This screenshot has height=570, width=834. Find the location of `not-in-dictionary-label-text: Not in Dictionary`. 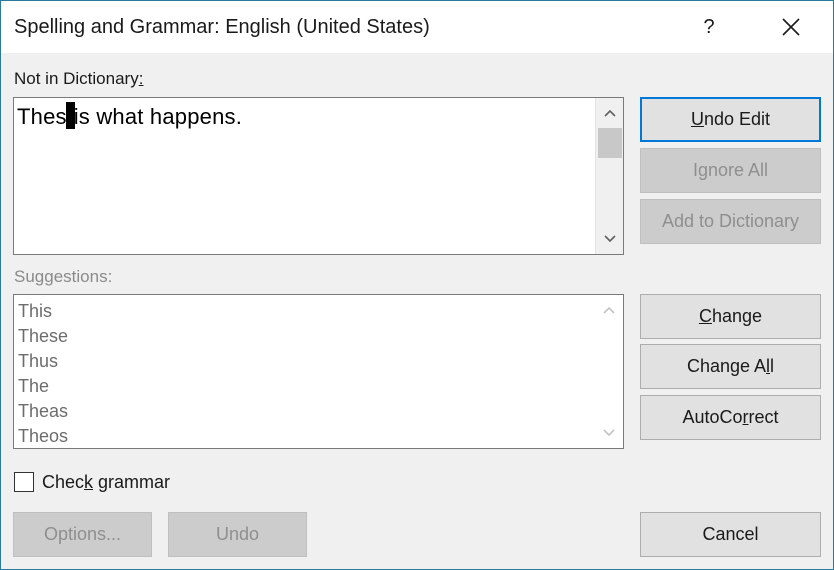

not-in-dictionary-label-text: Not in Dictionary is located at coordinates (76, 78).